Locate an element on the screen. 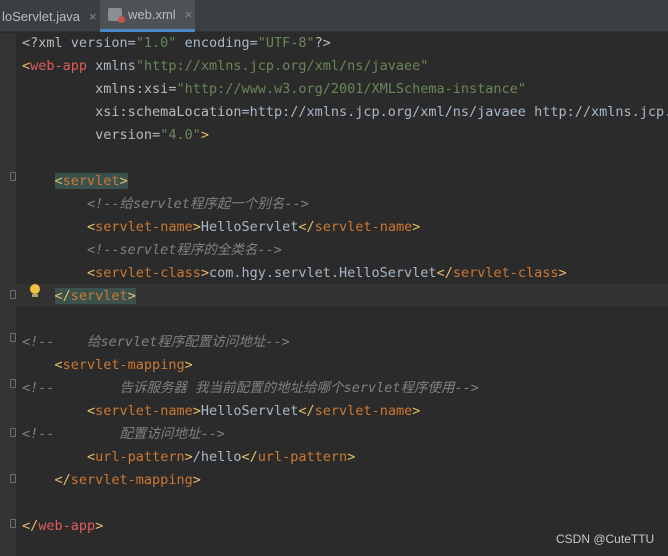  code-line: <!-- 给servlet程序配置访问地址--> is located at coordinates (156, 342).